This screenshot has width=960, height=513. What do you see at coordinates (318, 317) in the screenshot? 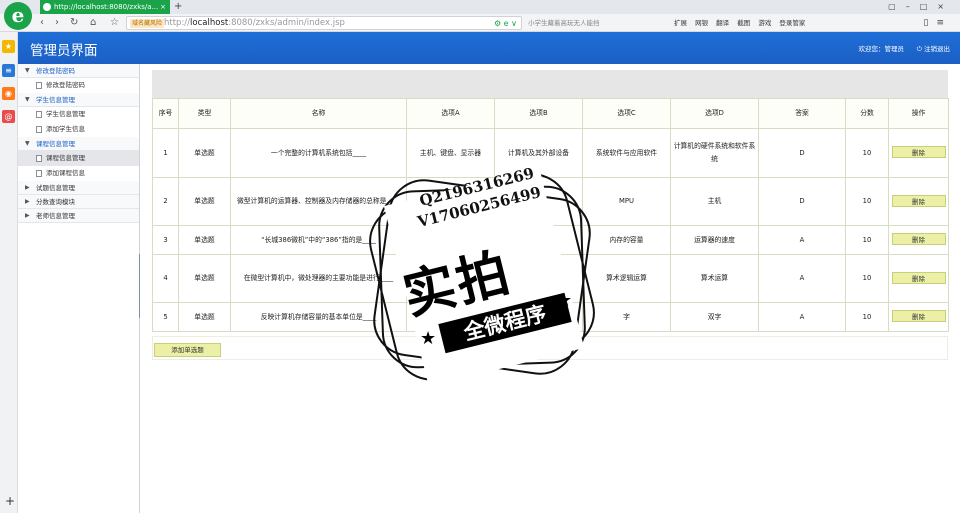
I see `cell-name: 反映计算机存储容量的基本单位是____` at bounding box center [318, 317].